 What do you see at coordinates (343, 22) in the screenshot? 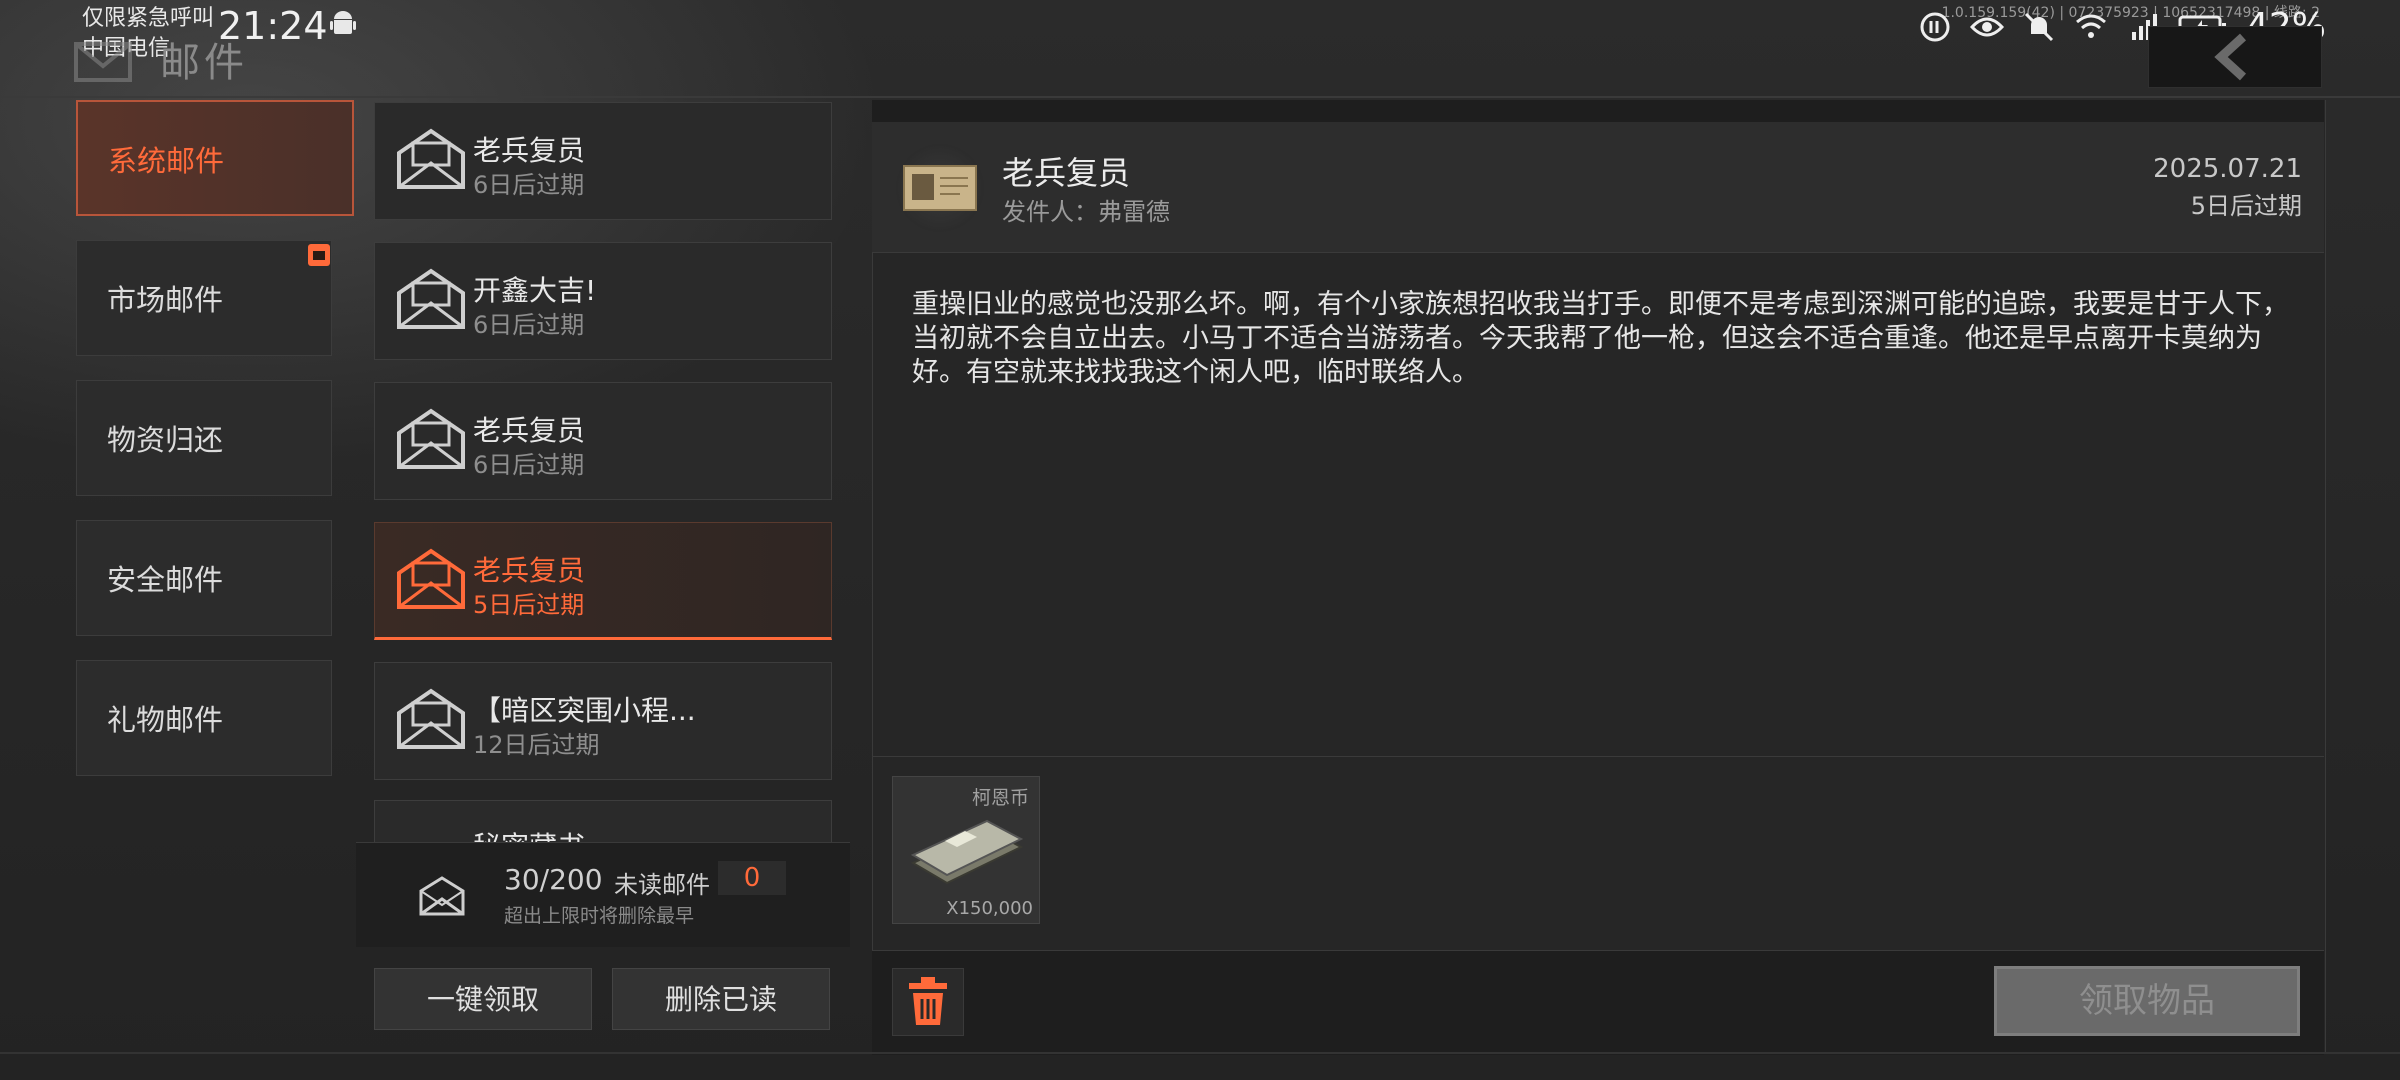
I see `android-icon` at bounding box center [343, 22].